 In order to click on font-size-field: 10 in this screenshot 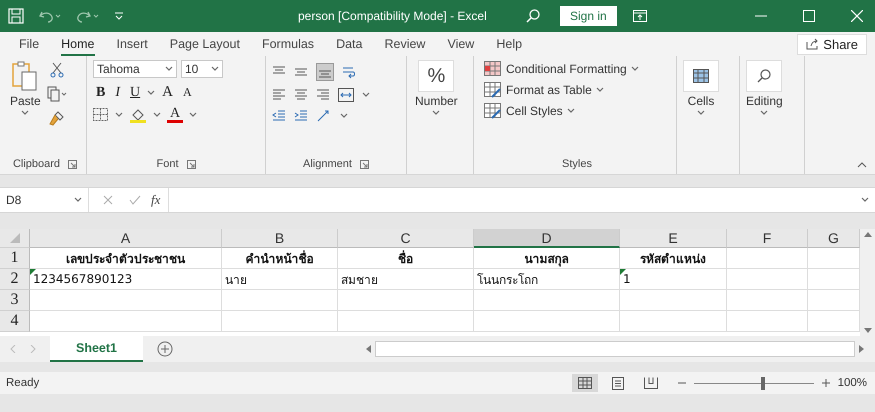, I will do `click(202, 69)`.